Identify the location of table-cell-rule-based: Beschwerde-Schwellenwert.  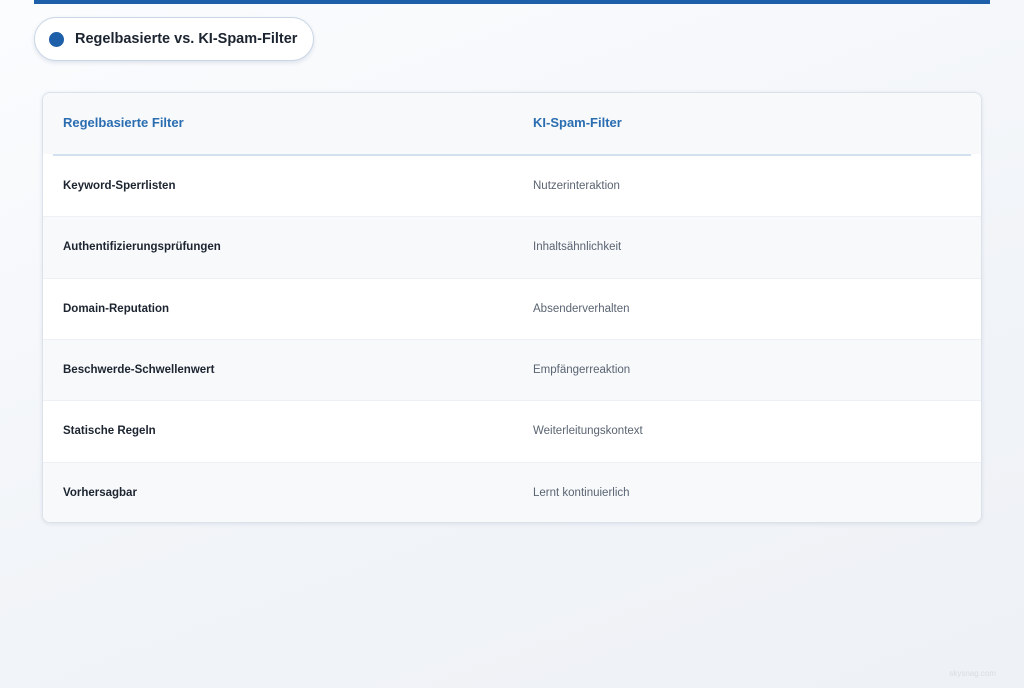
(139, 370).